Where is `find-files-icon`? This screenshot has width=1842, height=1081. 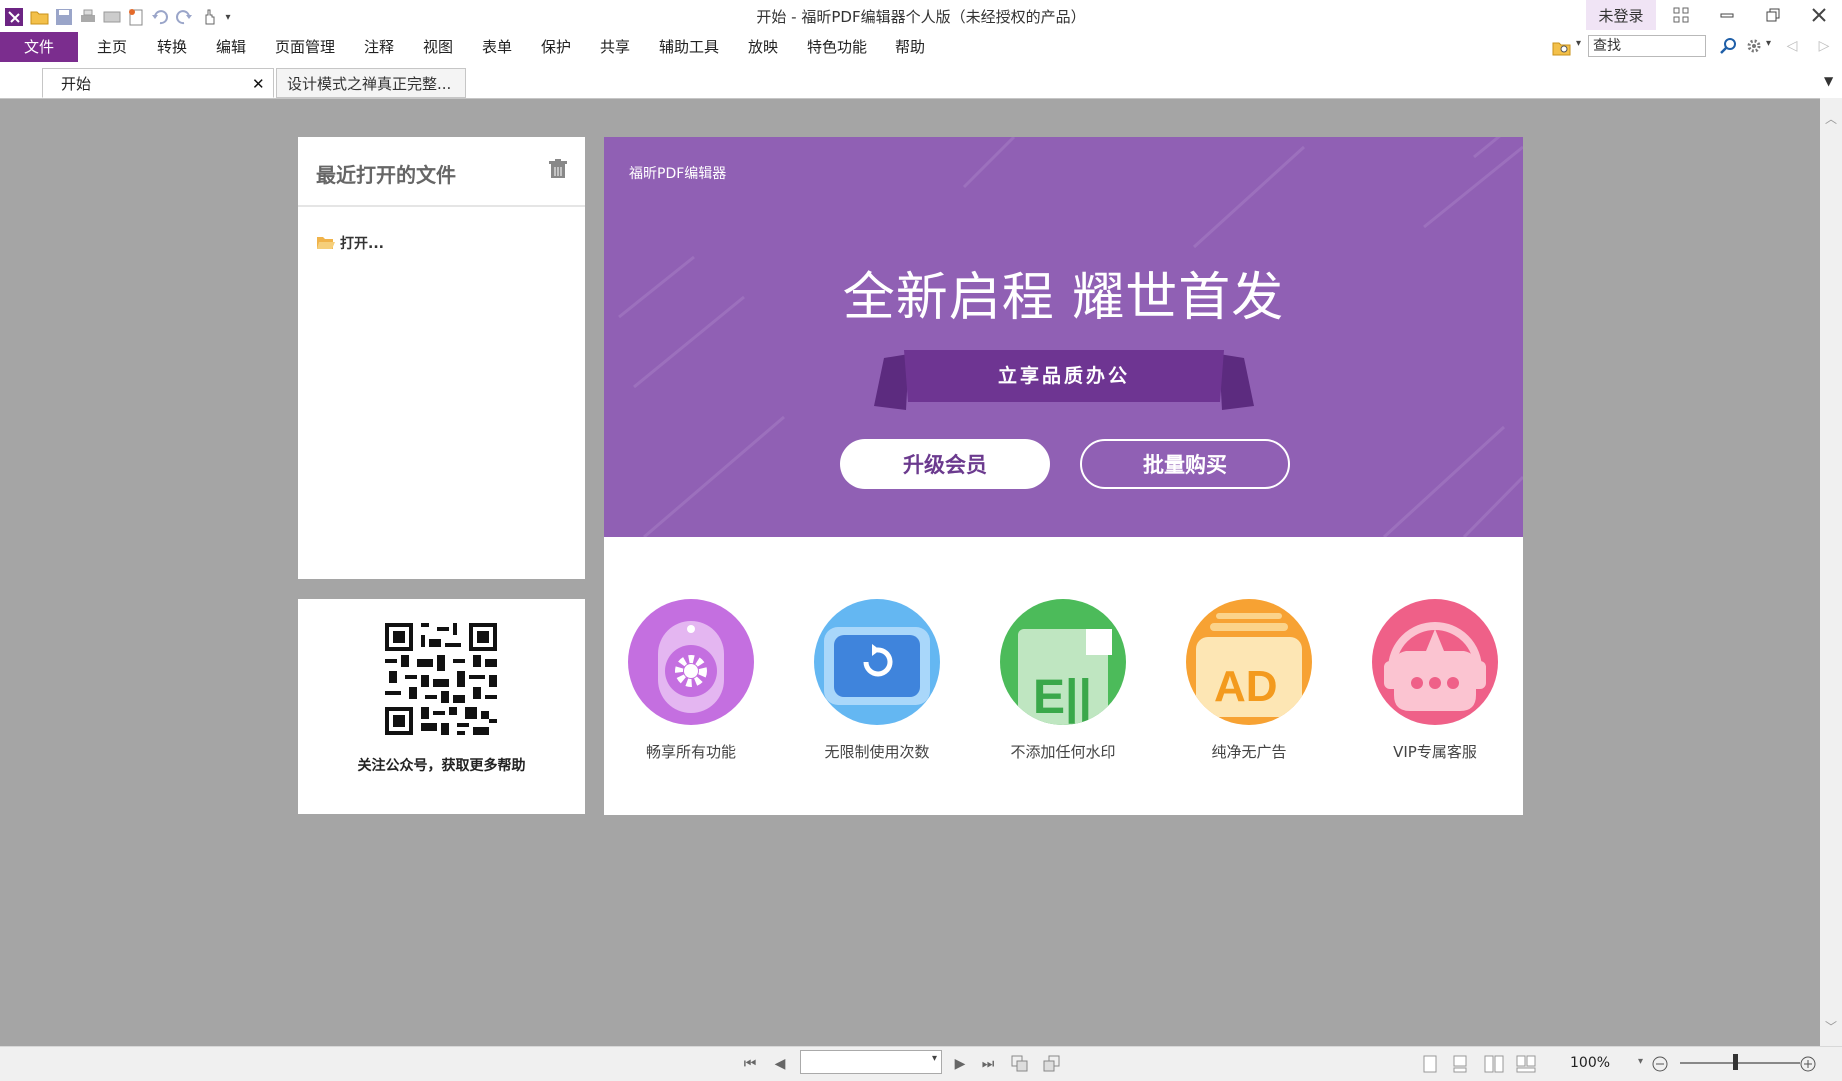 find-files-icon is located at coordinates (1562, 47).